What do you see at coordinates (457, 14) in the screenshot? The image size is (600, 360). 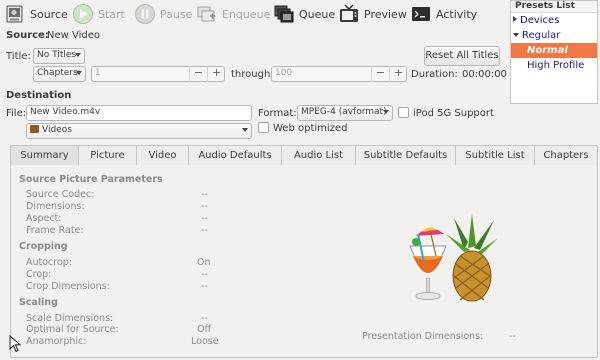 I see `activity-label: Activity` at bounding box center [457, 14].